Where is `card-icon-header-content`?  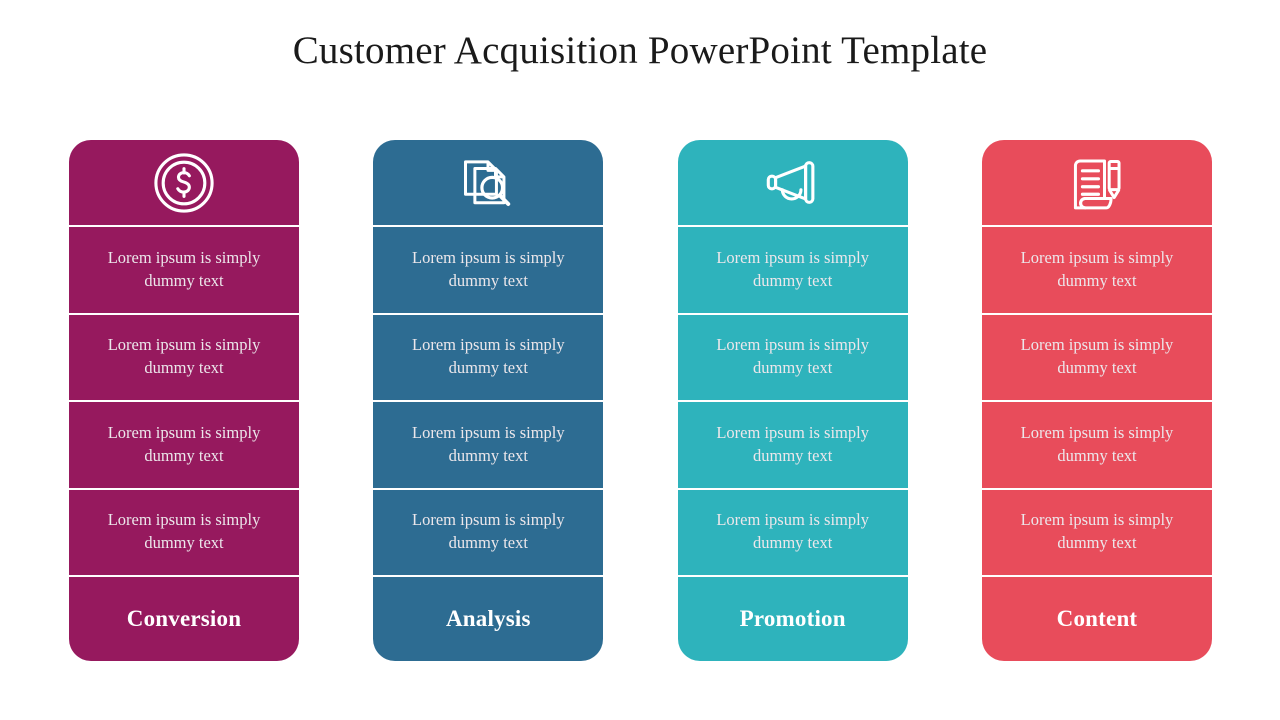 card-icon-header-content is located at coordinates (1096, 183).